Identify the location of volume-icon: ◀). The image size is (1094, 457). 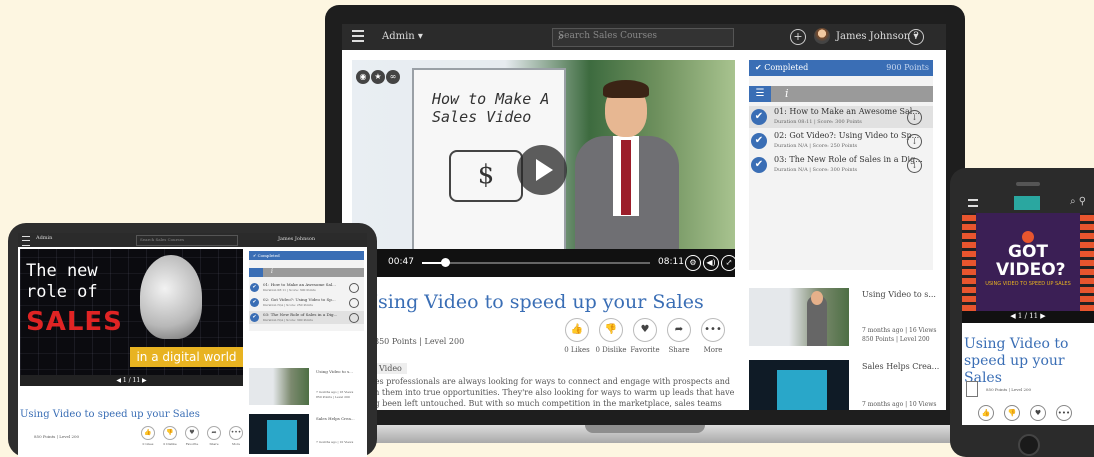
(711, 263).